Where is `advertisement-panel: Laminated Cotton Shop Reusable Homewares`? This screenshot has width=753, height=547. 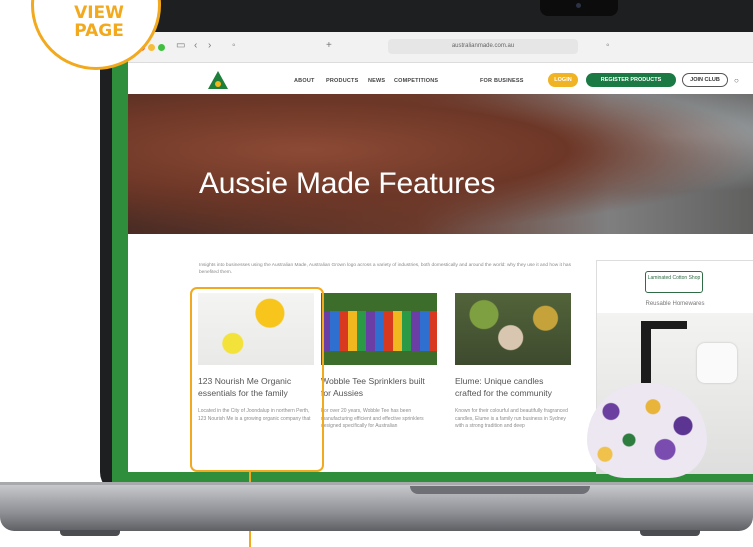
advertisement-panel: Laminated Cotton Shop Reusable Homewares is located at coordinates (670, 369).